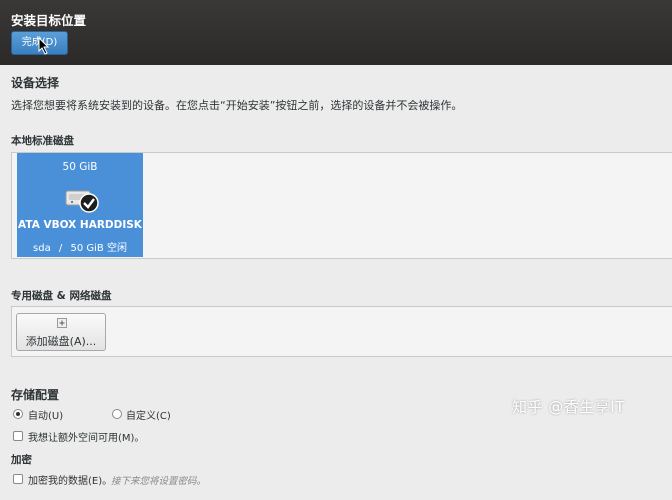  What do you see at coordinates (86, 436) in the screenshot?
I see `extra-space-label: 我想让额外空间可用(M)。` at bounding box center [86, 436].